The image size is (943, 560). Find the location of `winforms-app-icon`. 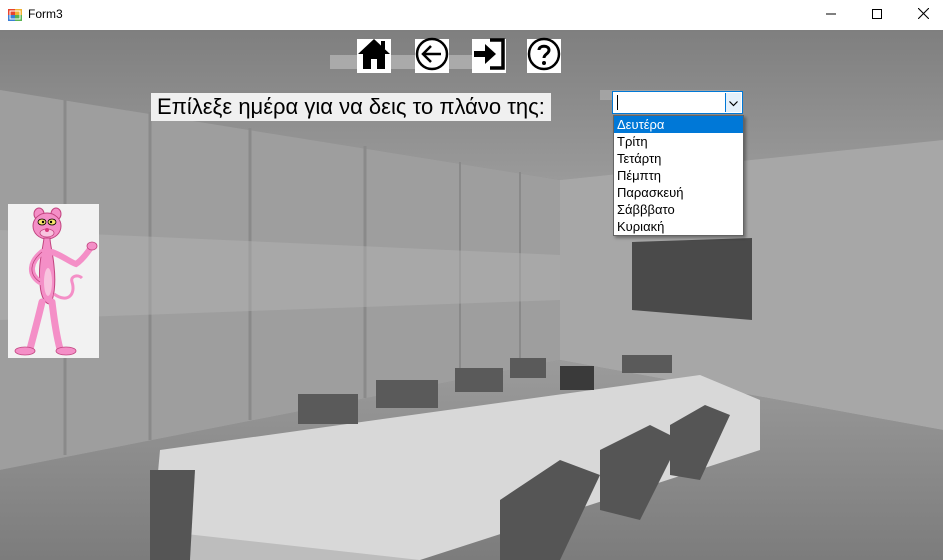

winforms-app-icon is located at coordinates (15, 15).